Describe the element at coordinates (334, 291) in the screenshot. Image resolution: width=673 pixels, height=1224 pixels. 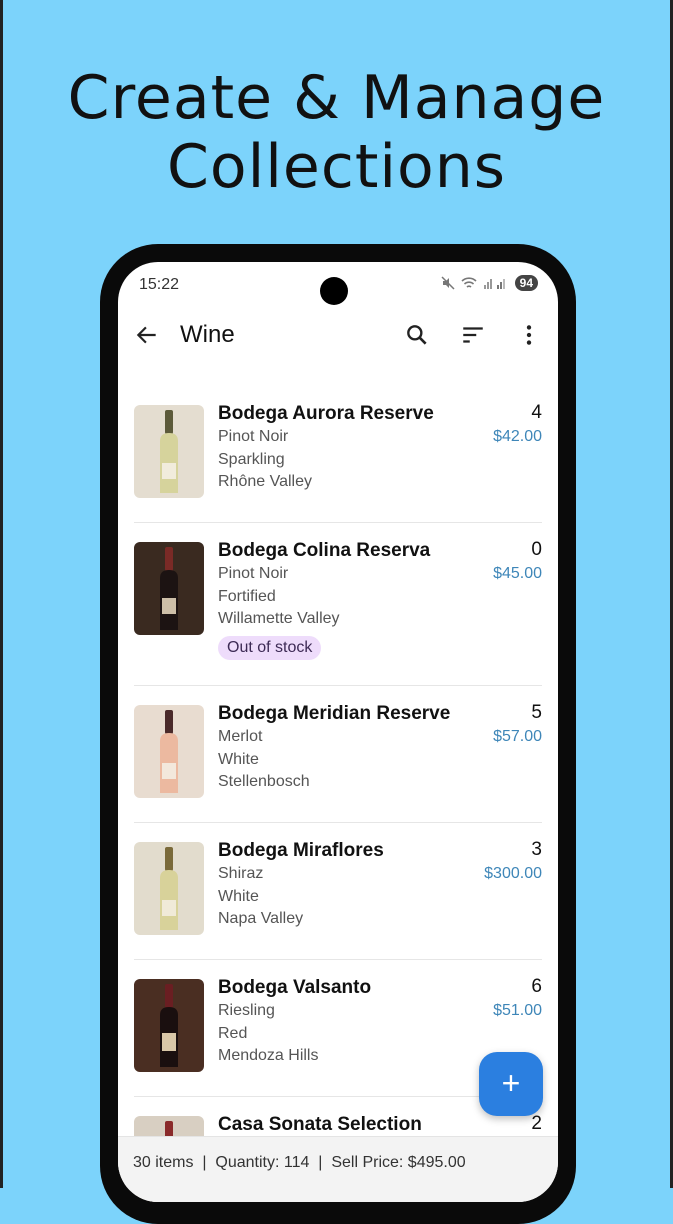
I see `camera-cutout` at that location.